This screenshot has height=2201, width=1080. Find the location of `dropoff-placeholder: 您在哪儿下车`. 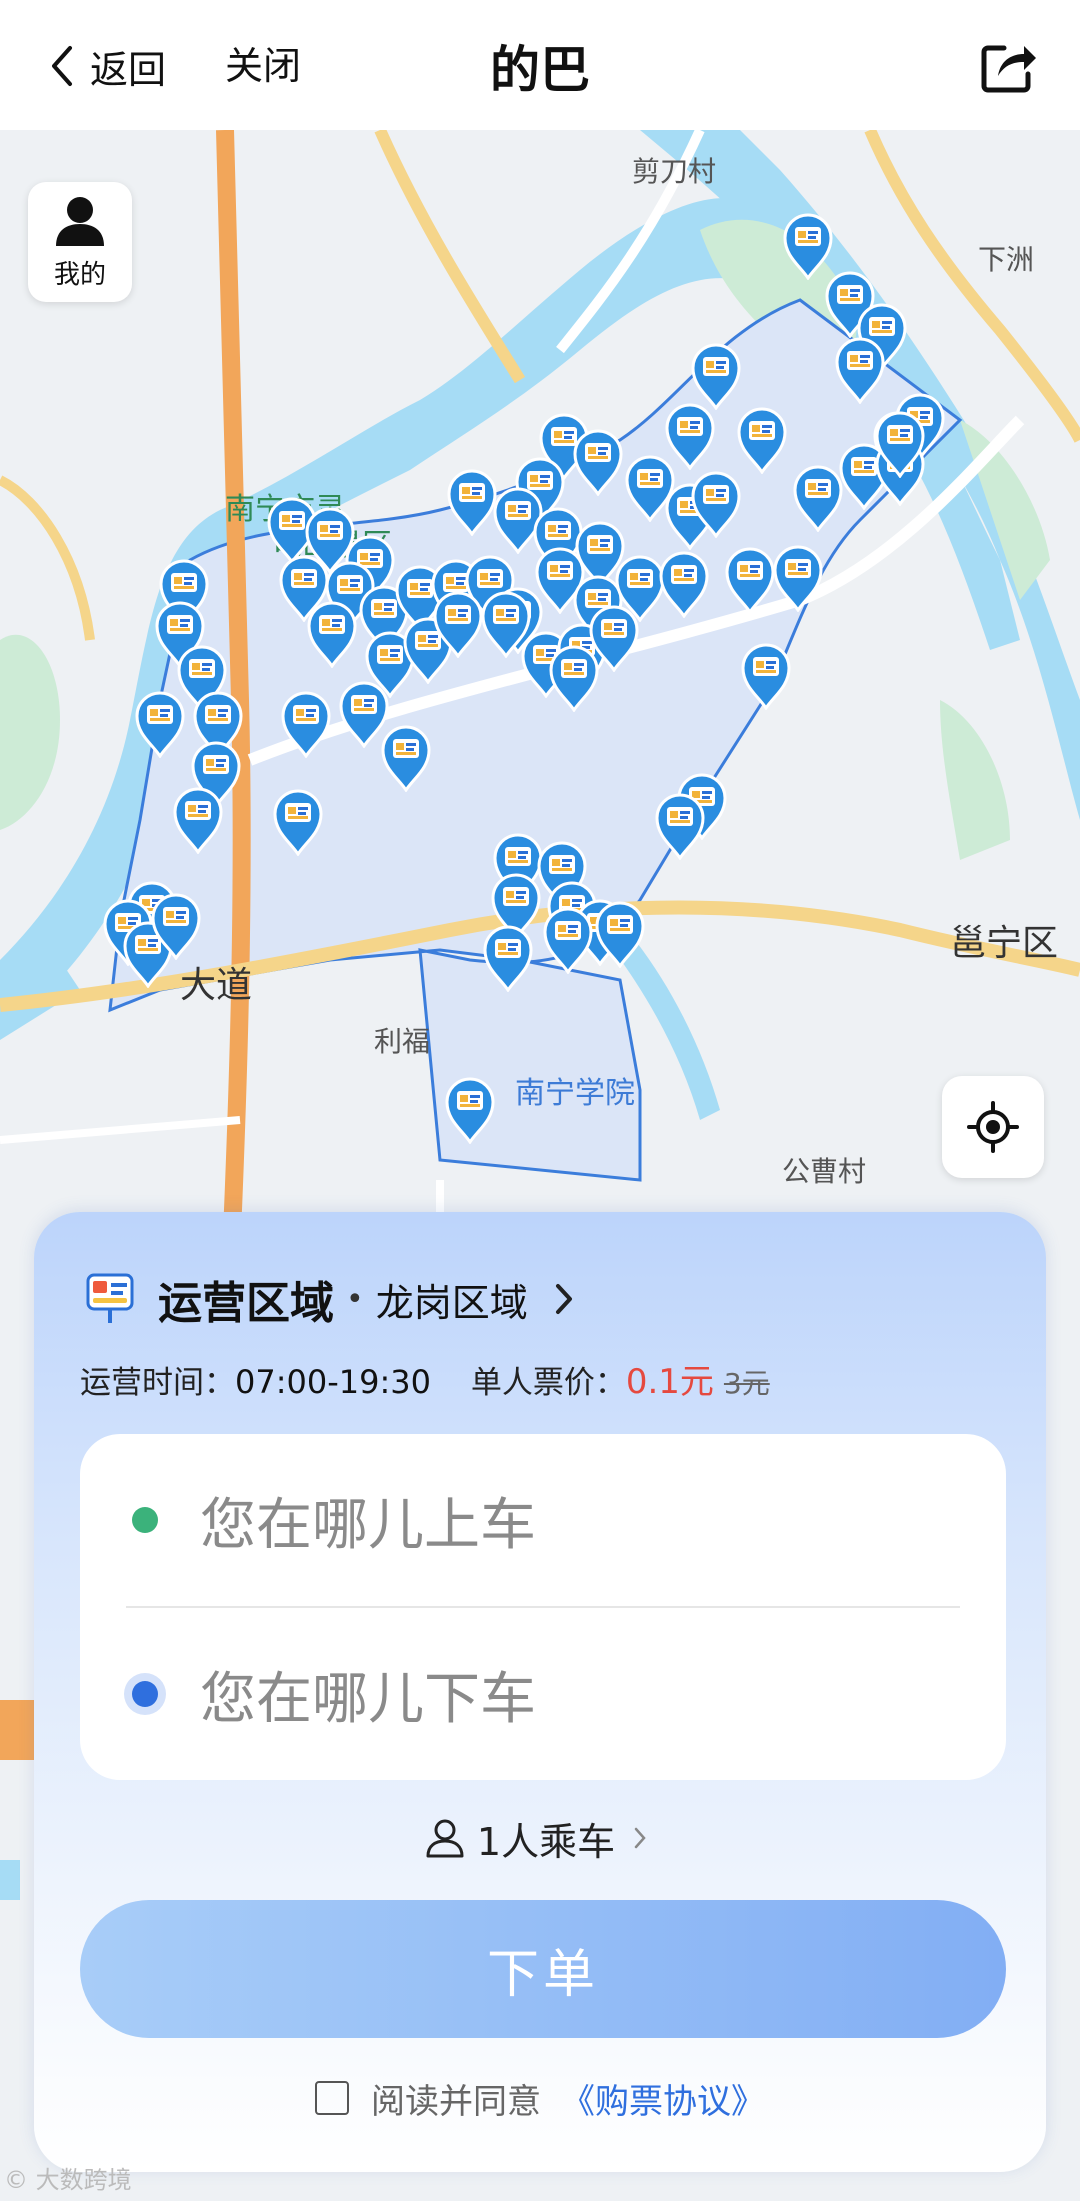

dropoff-placeholder: 您在哪儿下车 is located at coordinates (368, 1699).